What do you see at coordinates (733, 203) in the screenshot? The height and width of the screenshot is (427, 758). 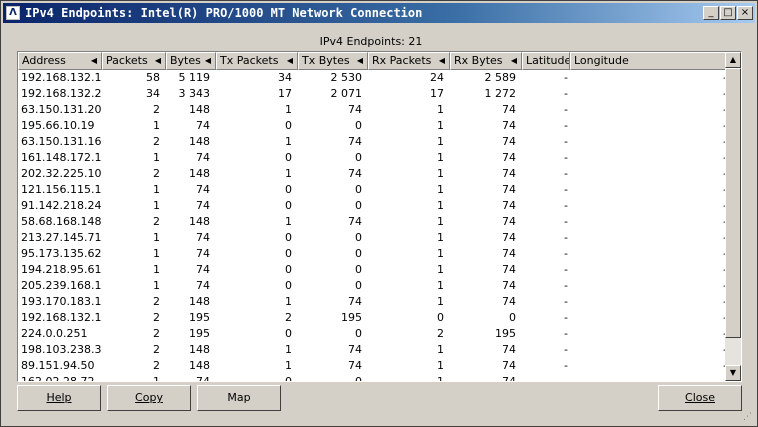 I see `scroll-thumb` at bounding box center [733, 203].